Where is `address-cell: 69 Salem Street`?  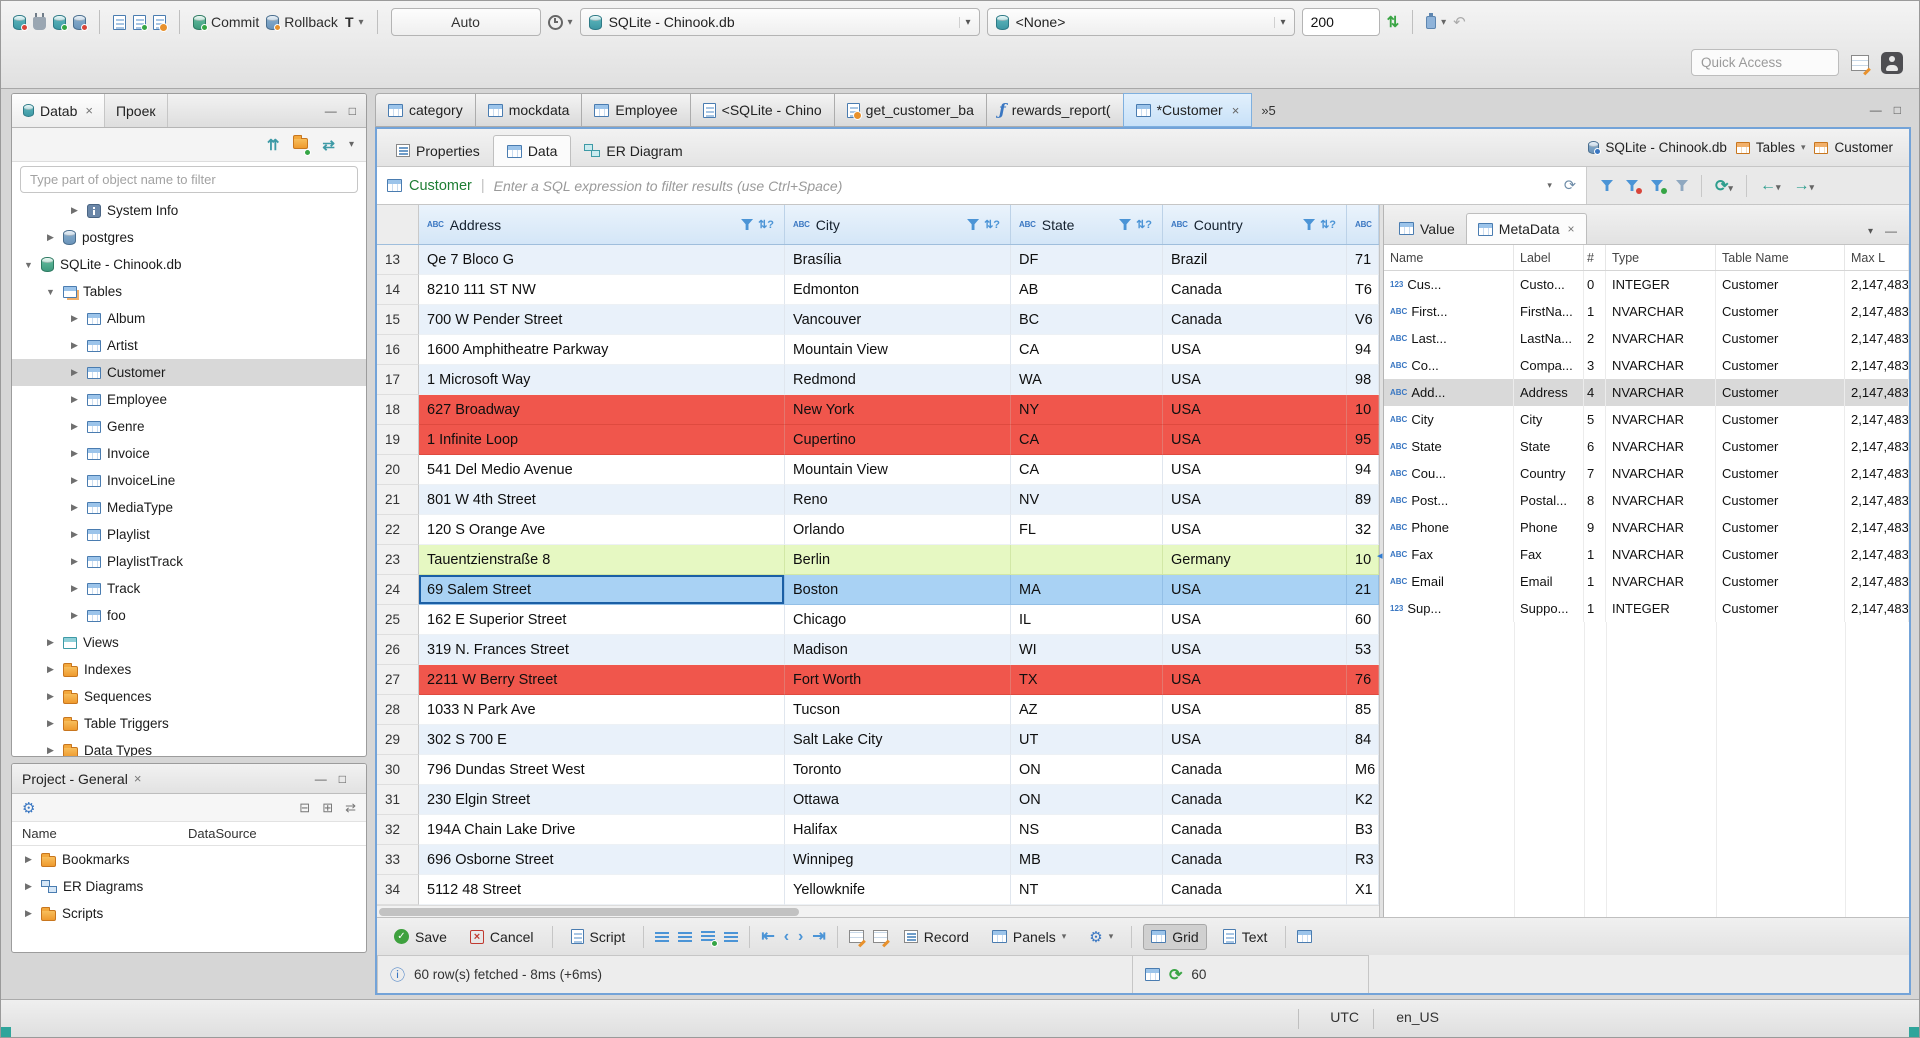 address-cell: 69 Salem Street is located at coordinates (602, 590).